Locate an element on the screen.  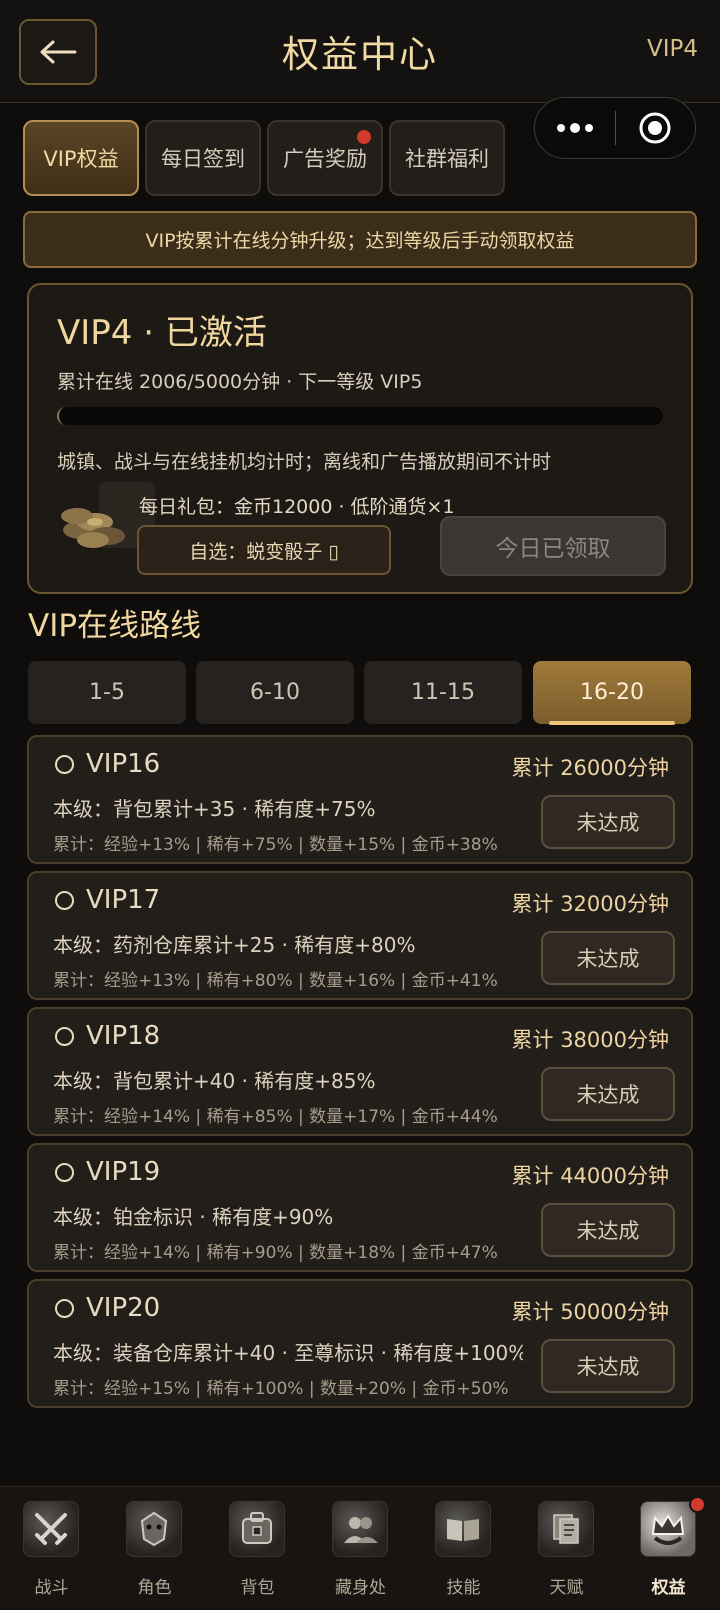
vip-level-tag: VIP4 is located at coordinates (672, 49).